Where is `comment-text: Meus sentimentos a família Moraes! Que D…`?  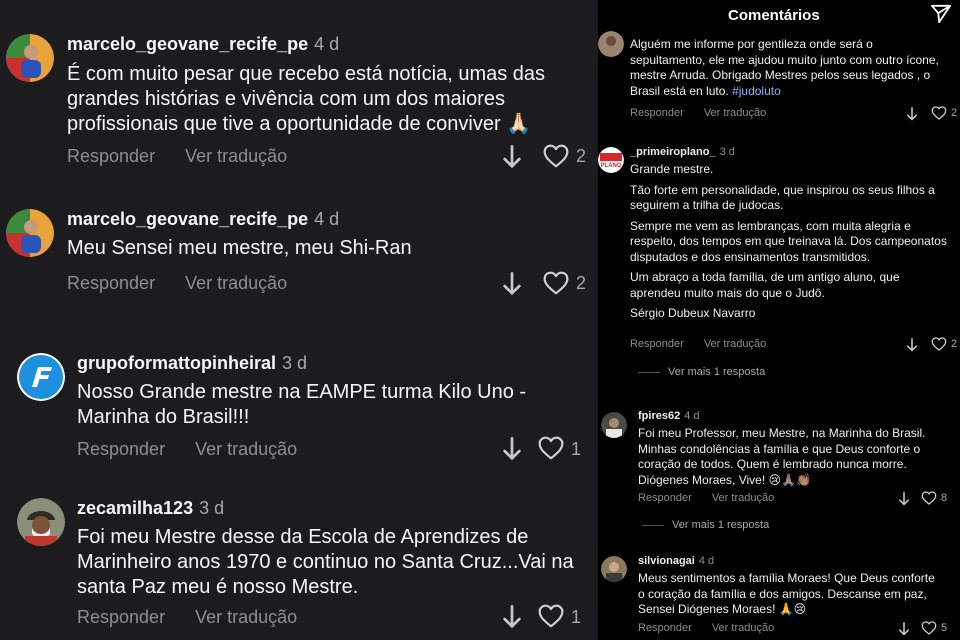 comment-text: Meus sentimentos a família Moraes! Que D… is located at coordinates (786, 593).